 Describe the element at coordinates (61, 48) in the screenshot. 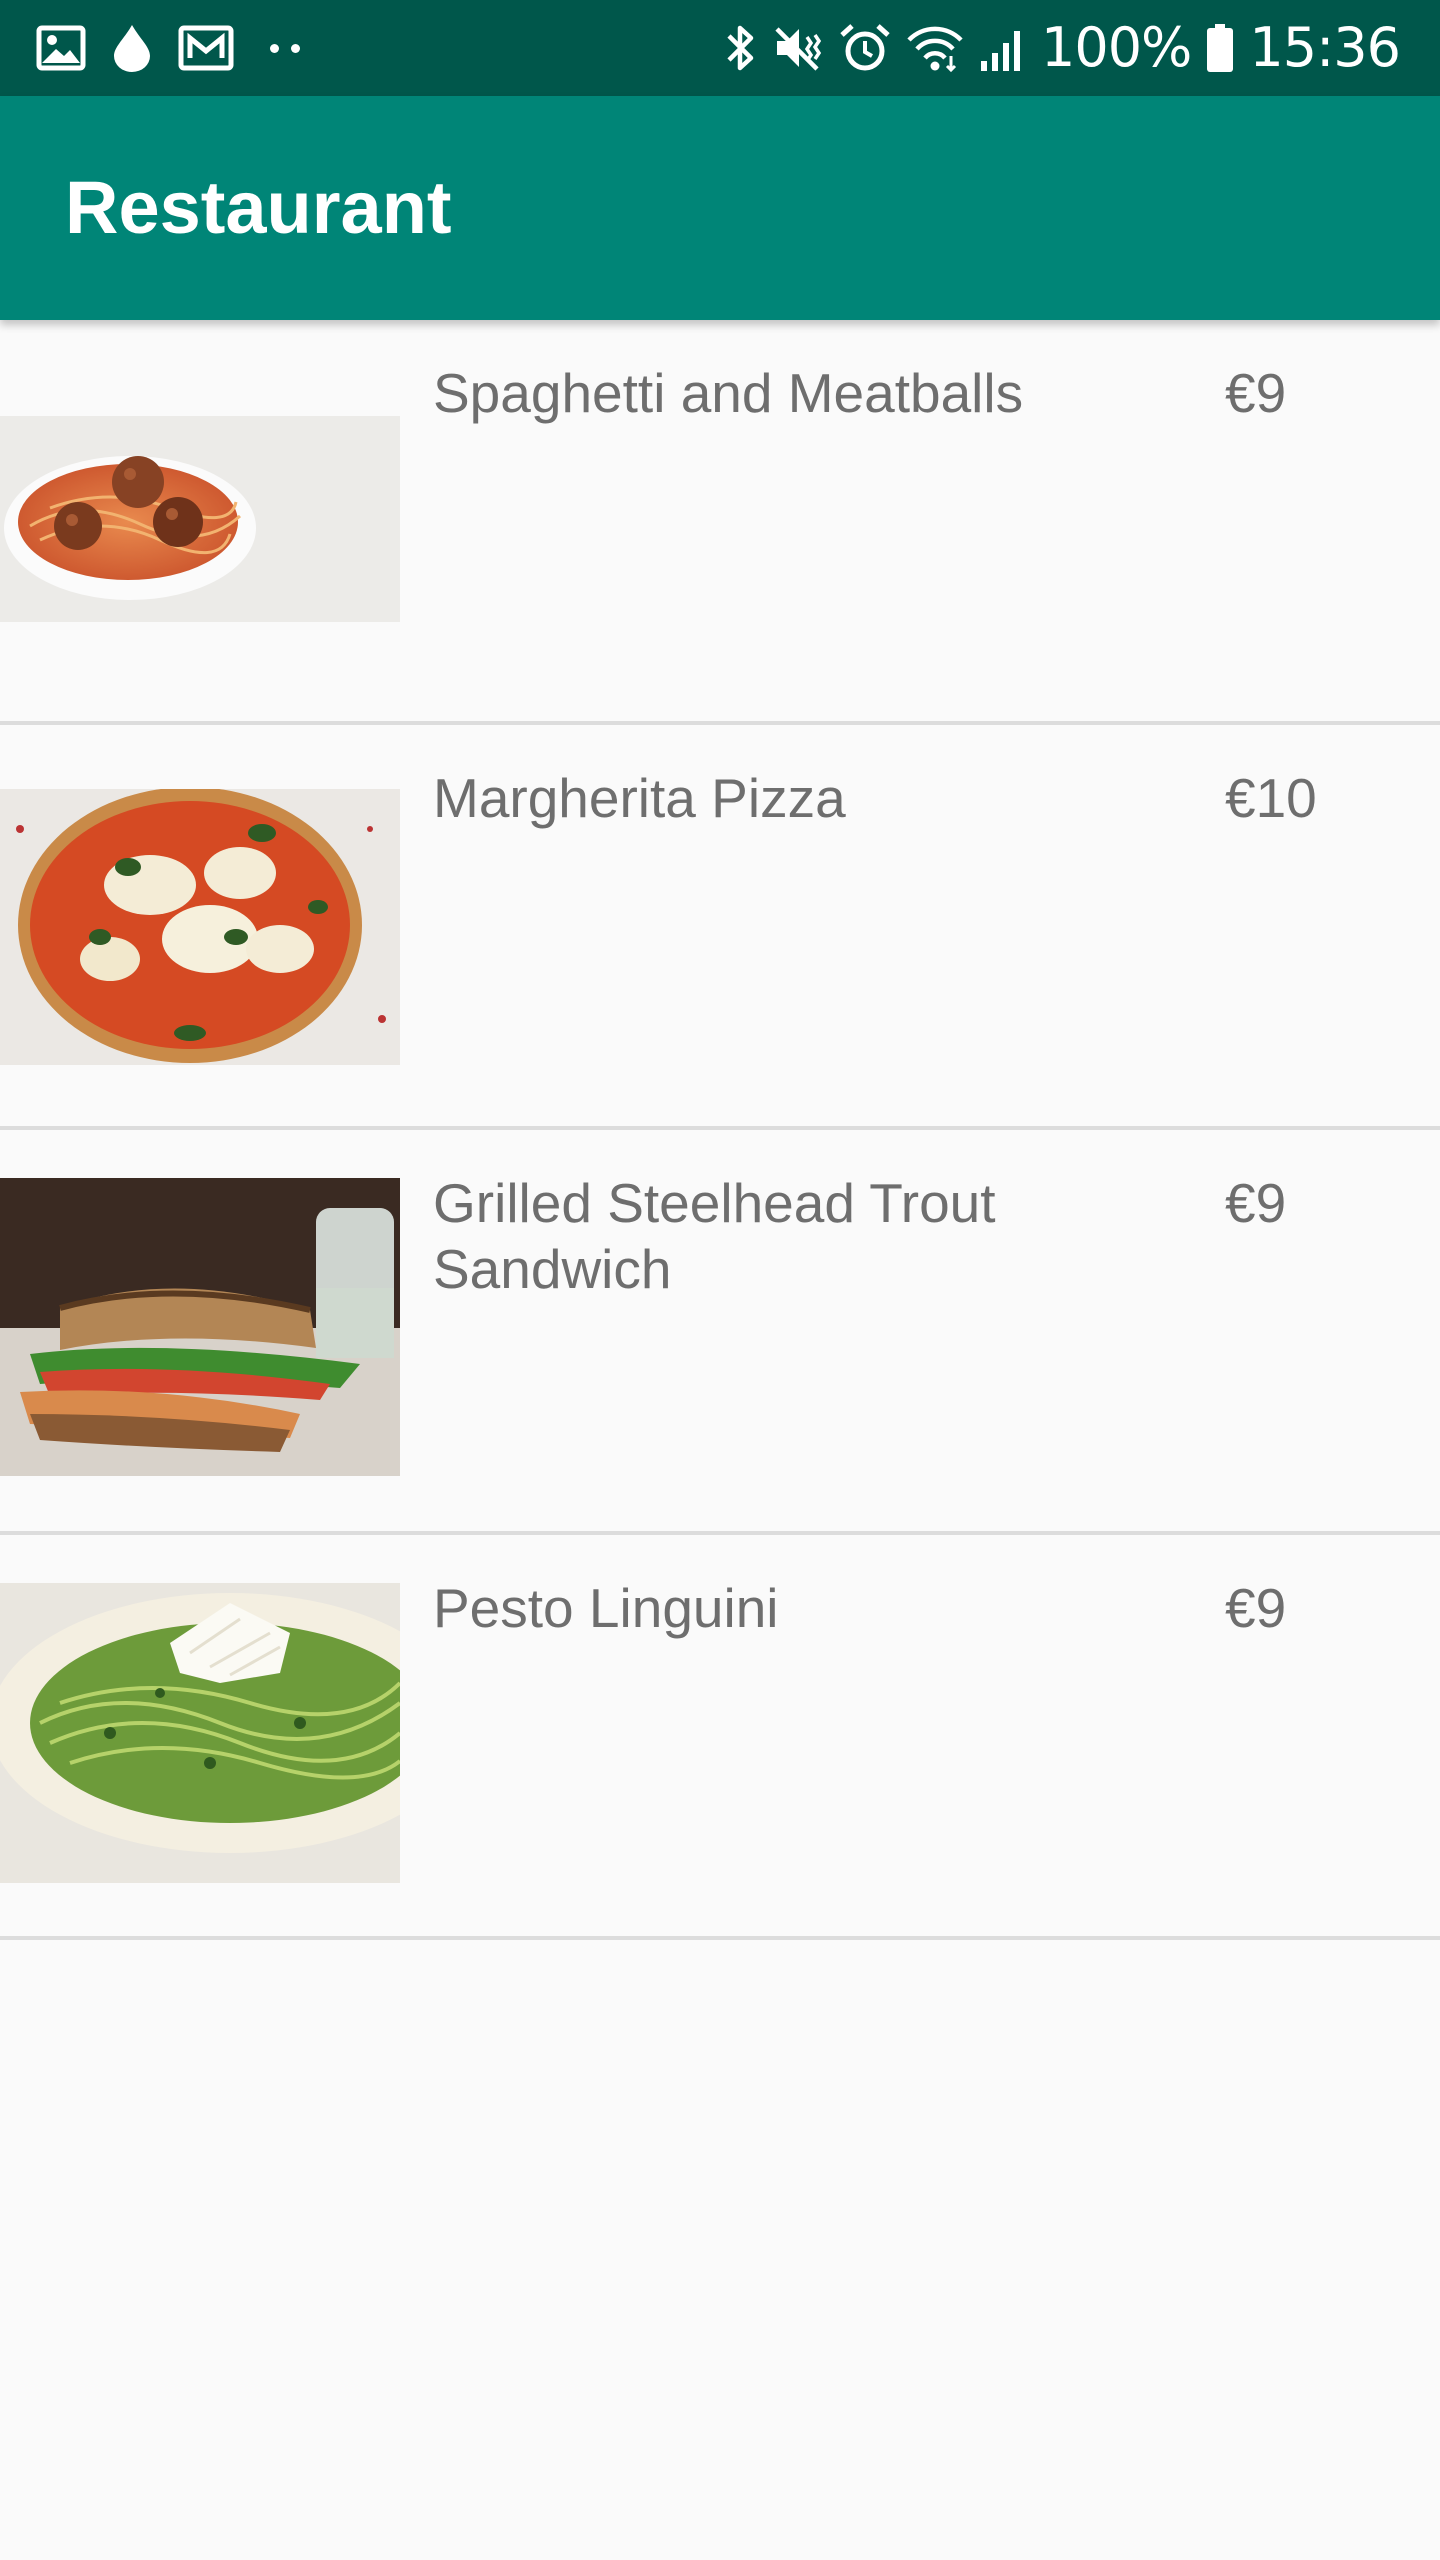

I see `gallery-icon` at that location.